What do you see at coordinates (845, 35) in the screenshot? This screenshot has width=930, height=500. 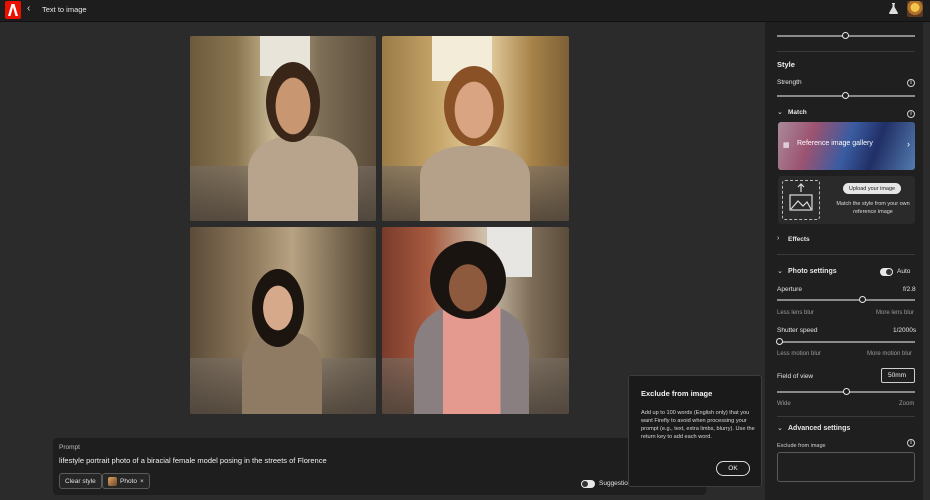 I see `top-slider-knob` at bounding box center [845, 35].